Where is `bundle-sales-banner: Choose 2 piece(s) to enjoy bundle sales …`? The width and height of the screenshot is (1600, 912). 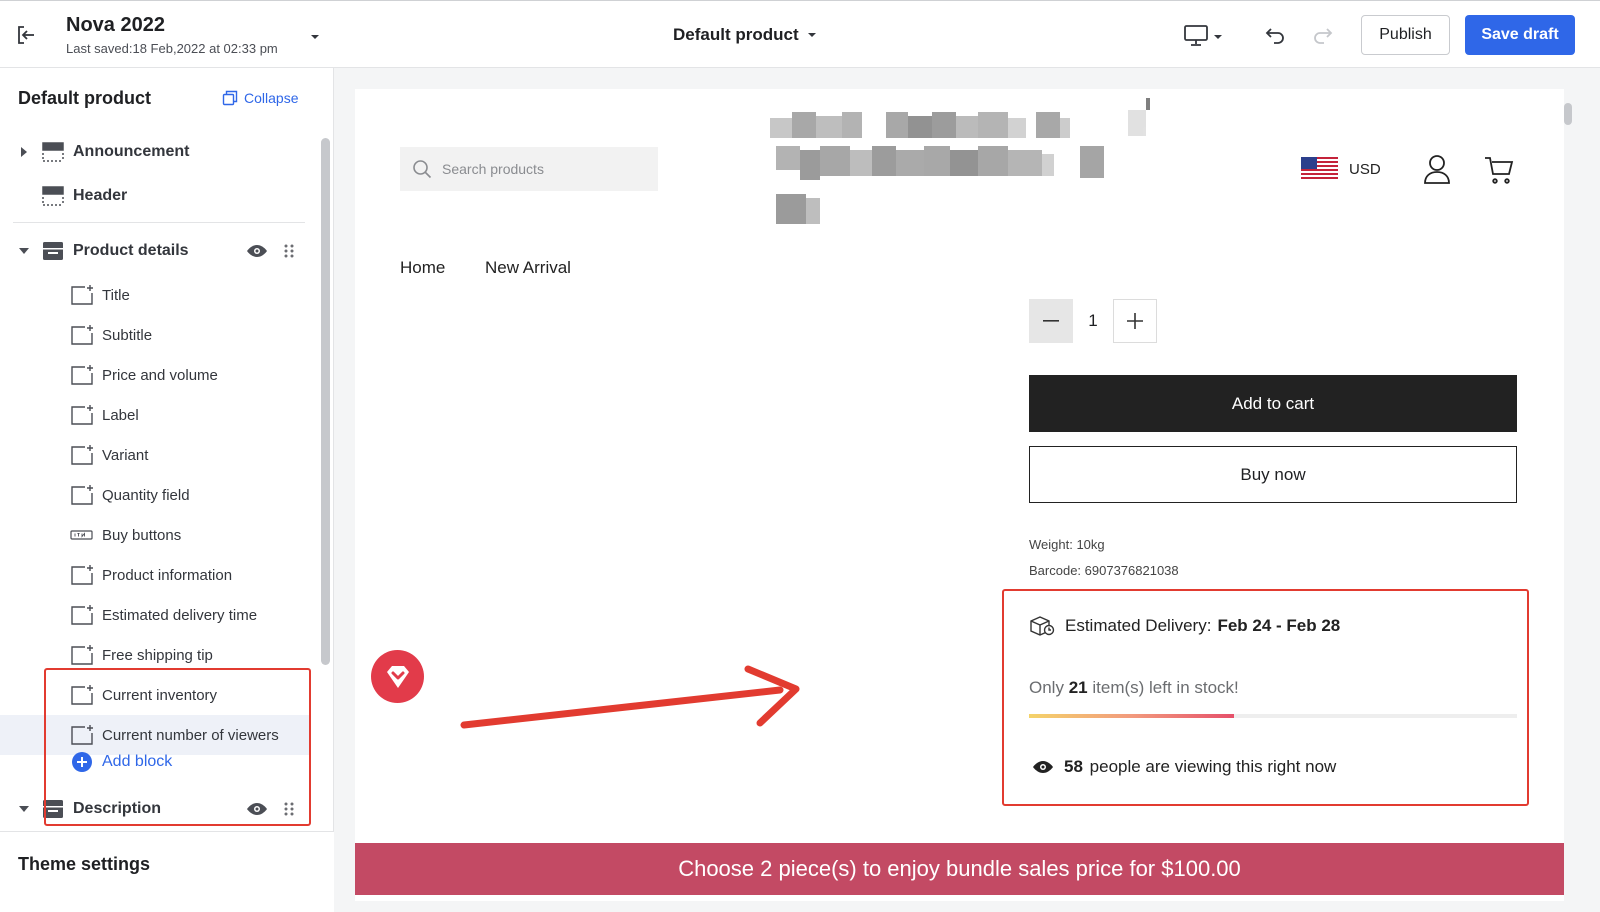 bundle-sales-banner: Choose 2 piece(s) to enjoy bundle sales … is located at coordinates (959, 869).